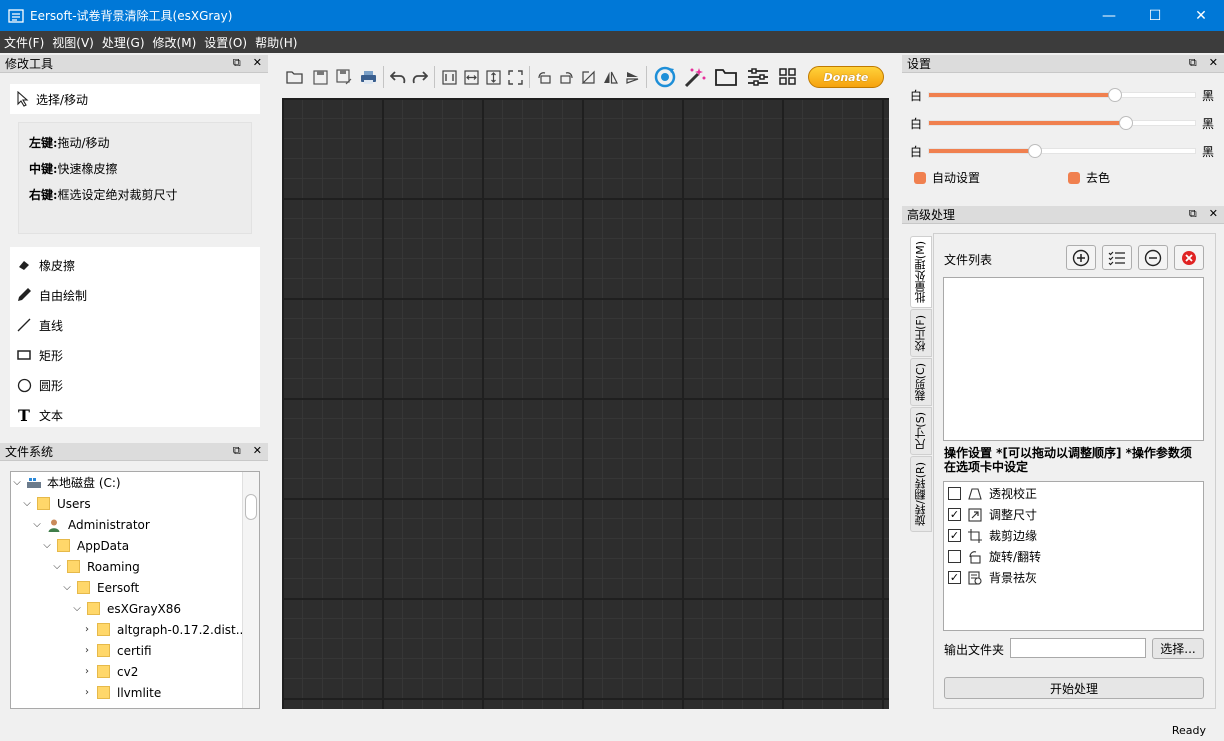 The height and width of the screenshot is (741, 1224). What do you see at coordinates (726, 77) in the screenshot?
I see `folder-icon` at bounding box center [726, 77].